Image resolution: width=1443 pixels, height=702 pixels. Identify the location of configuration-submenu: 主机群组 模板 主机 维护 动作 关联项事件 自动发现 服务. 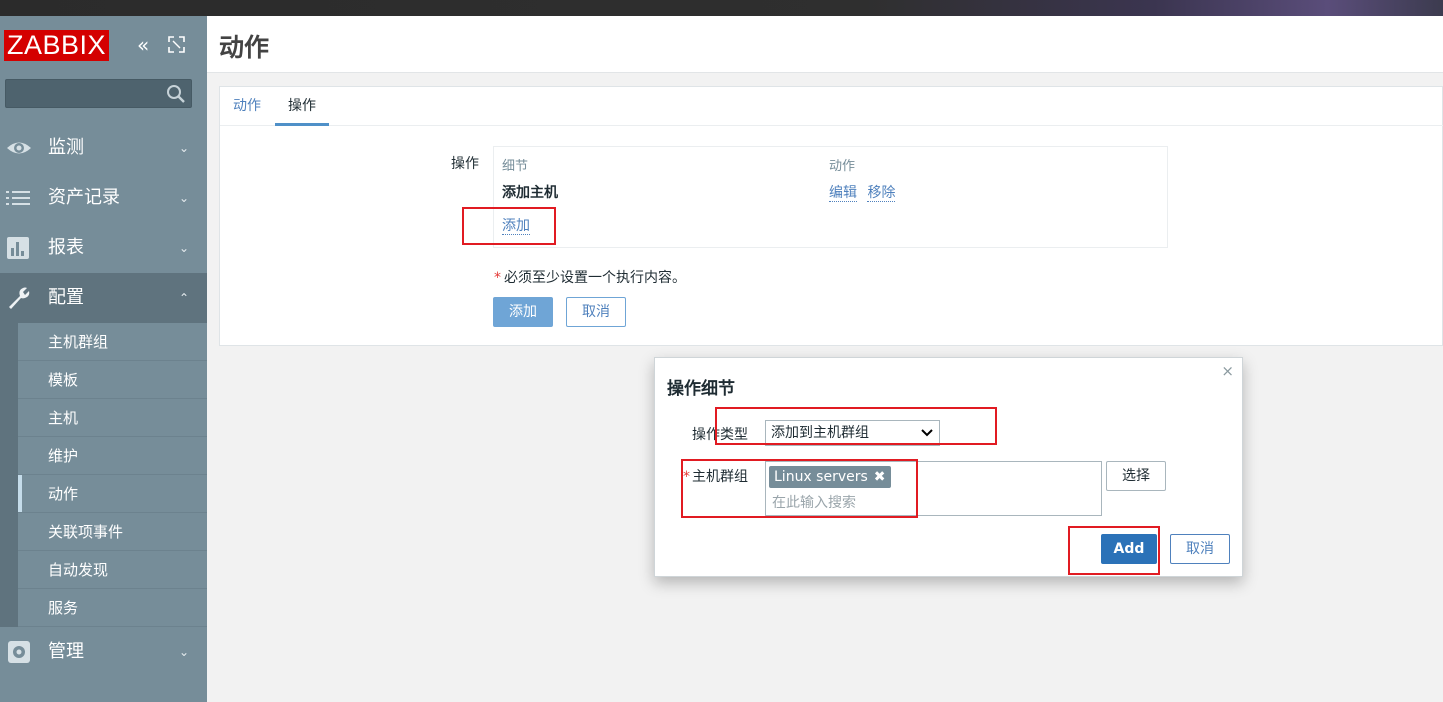
(103, 475).